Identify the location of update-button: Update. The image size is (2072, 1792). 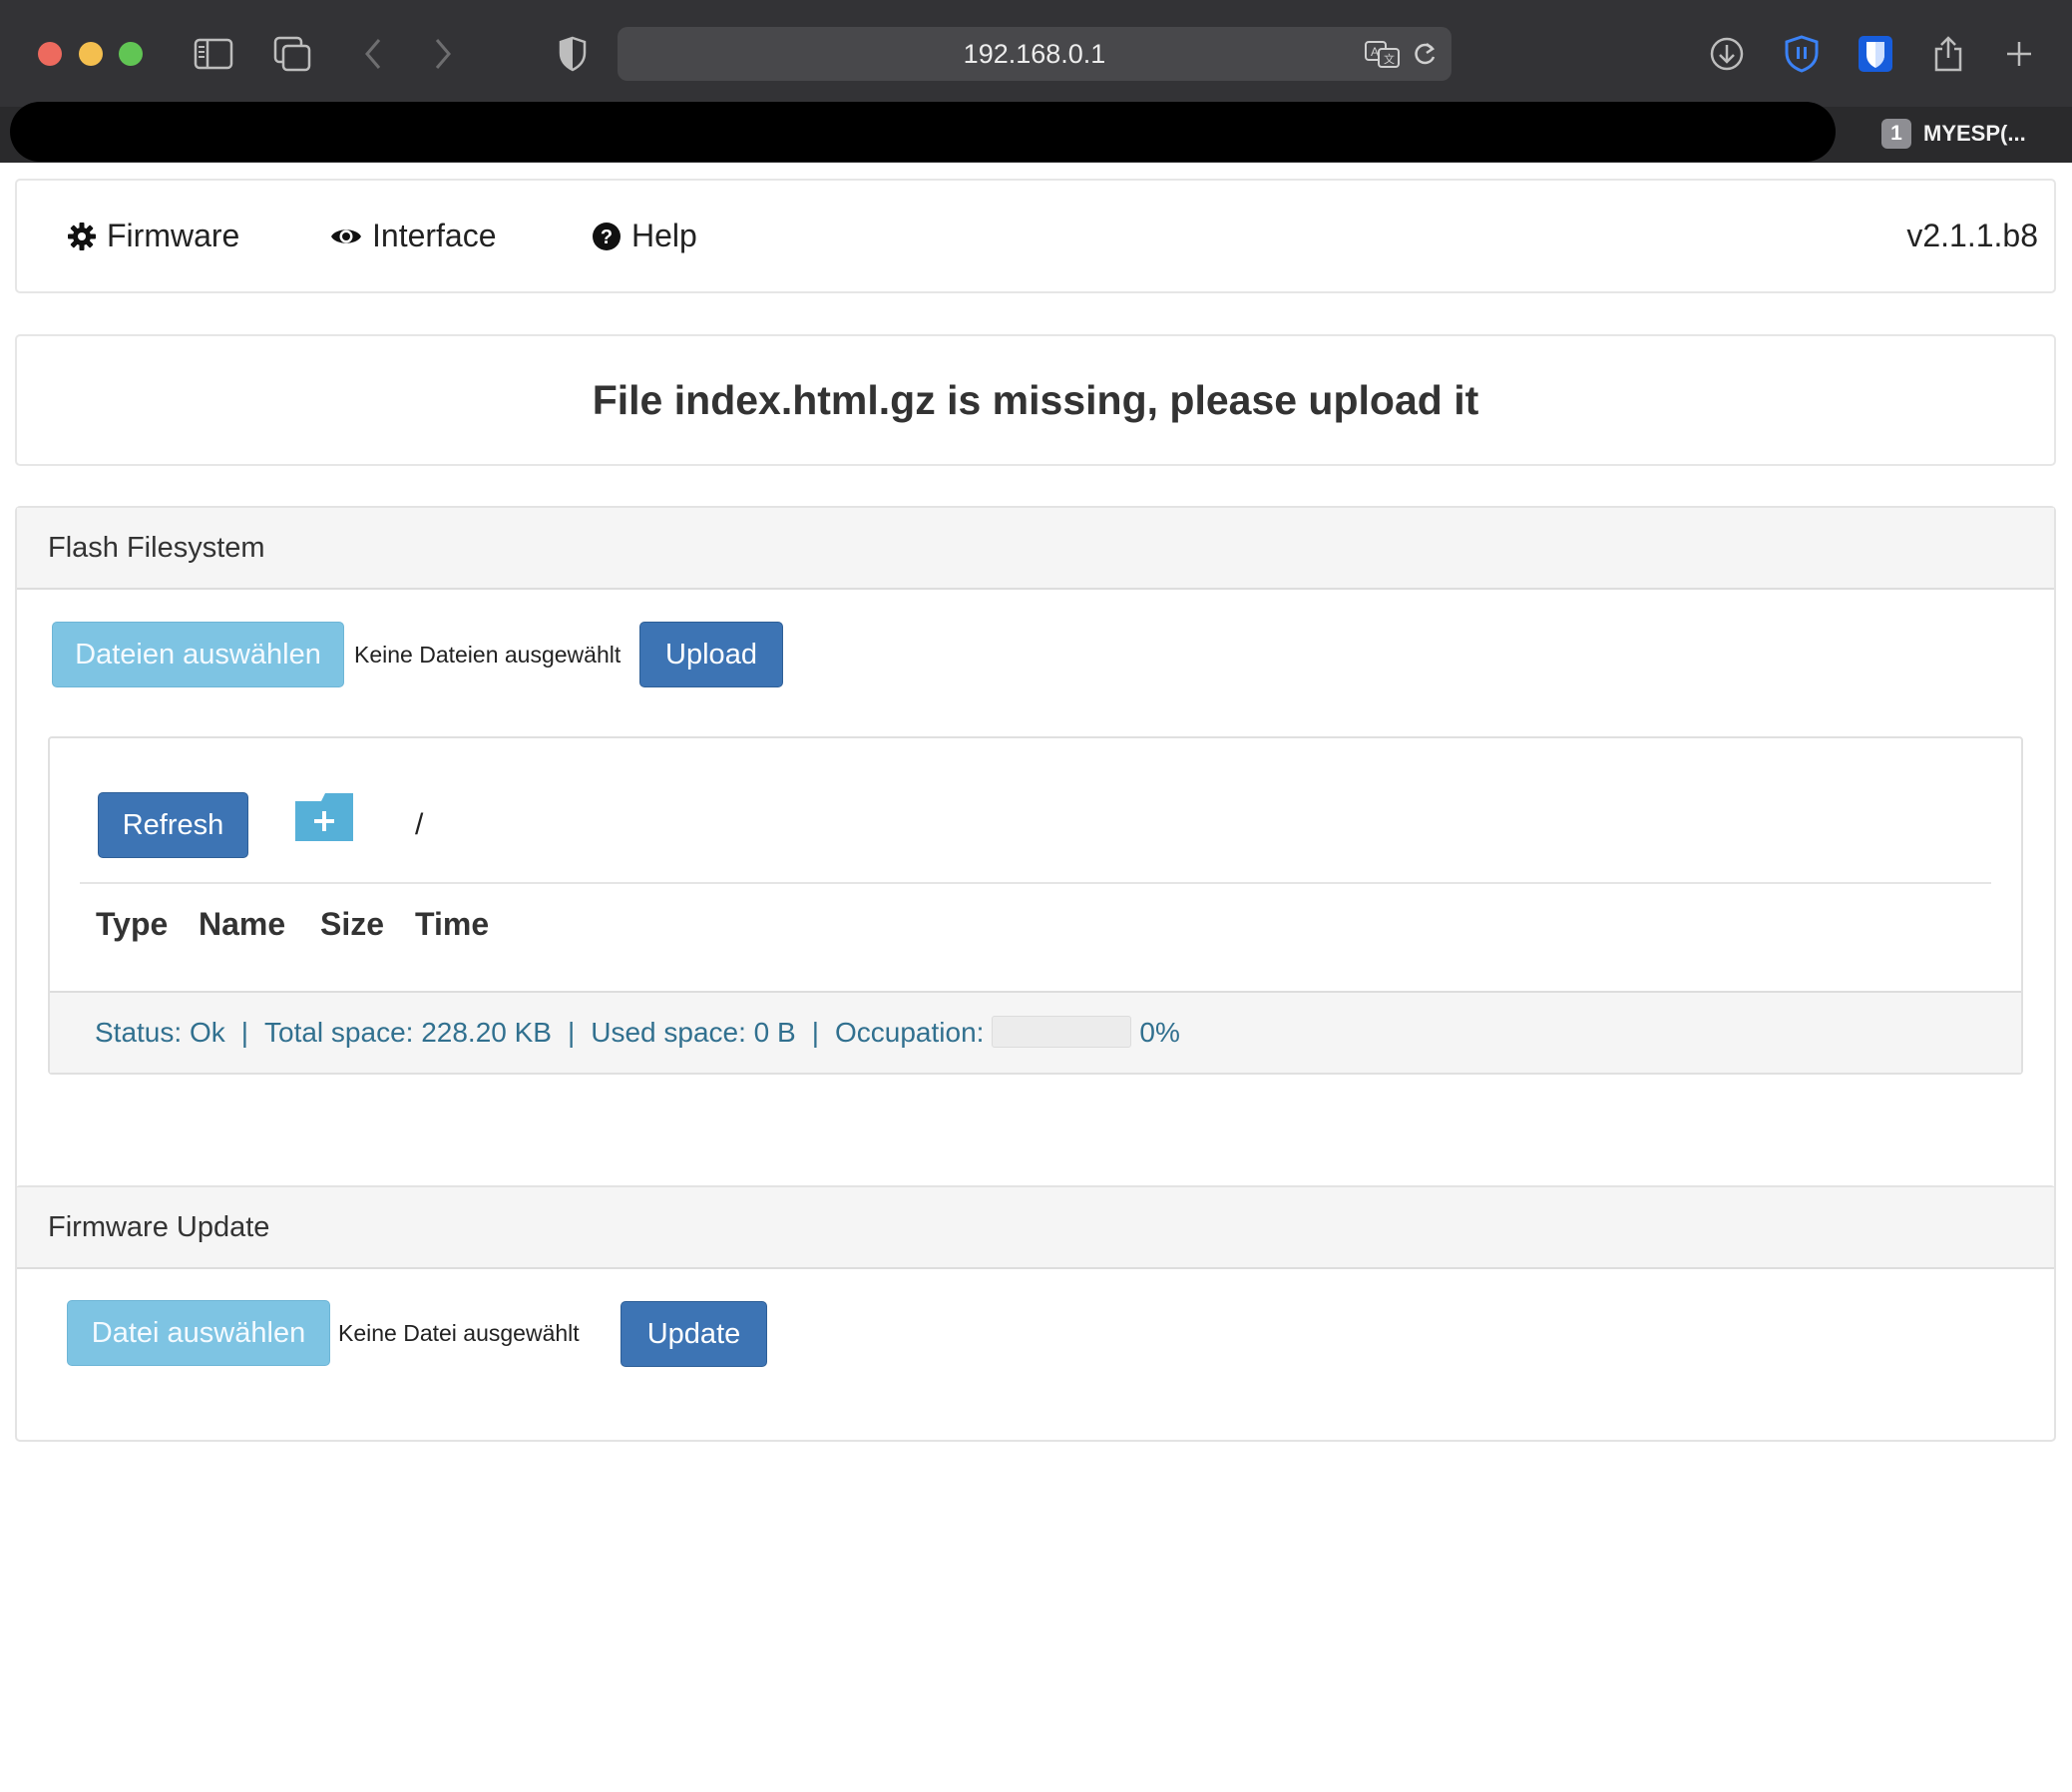
(694, 1334).